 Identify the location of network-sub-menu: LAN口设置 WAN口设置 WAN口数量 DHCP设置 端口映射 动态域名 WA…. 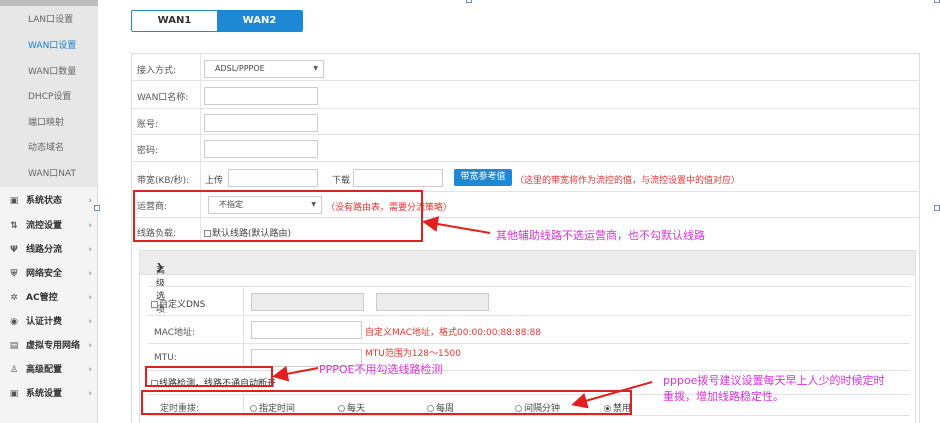
(49, 93).